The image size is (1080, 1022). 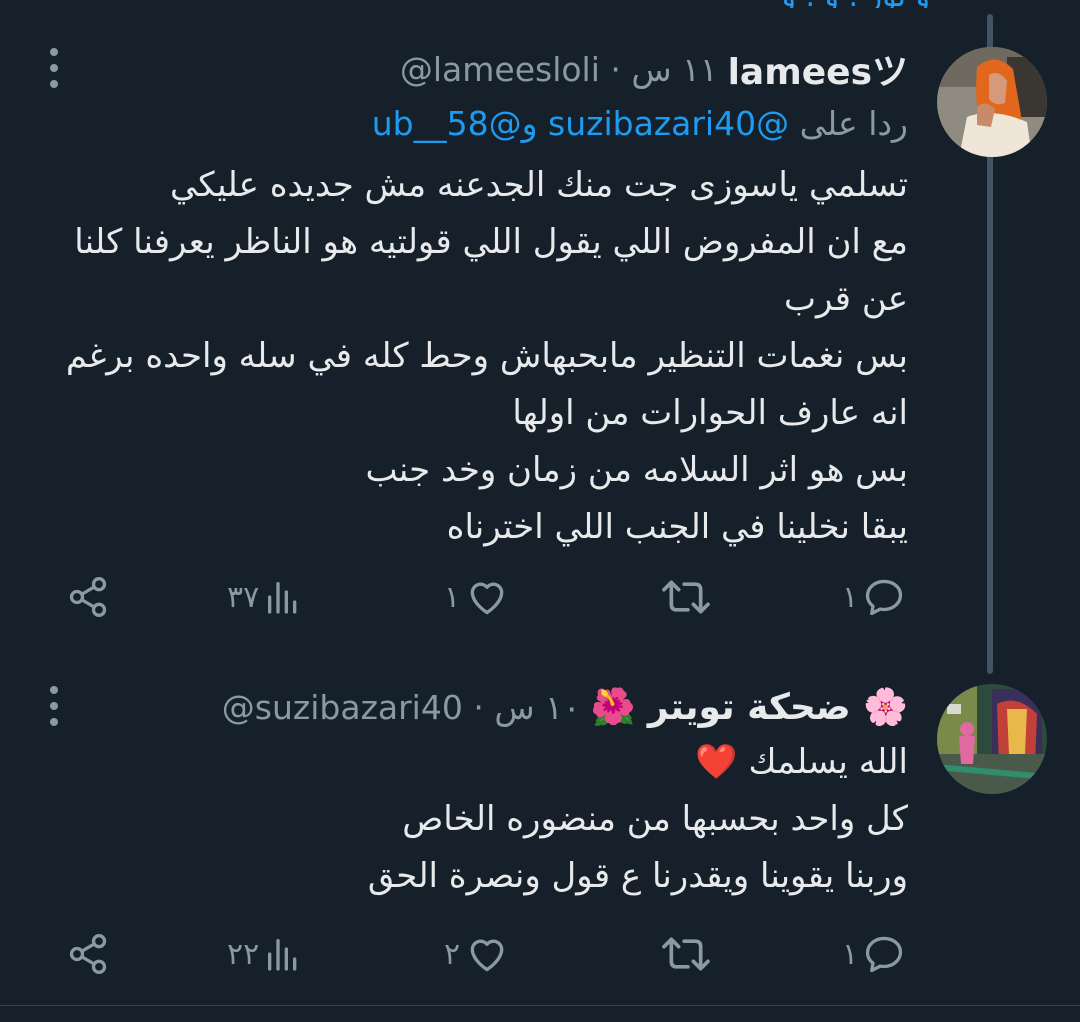 What do you see at coordinates (540, 597) in the screenshot?
I see `tweet-actions: ١ ١ ٣٧` at bounding box center [540, 597].